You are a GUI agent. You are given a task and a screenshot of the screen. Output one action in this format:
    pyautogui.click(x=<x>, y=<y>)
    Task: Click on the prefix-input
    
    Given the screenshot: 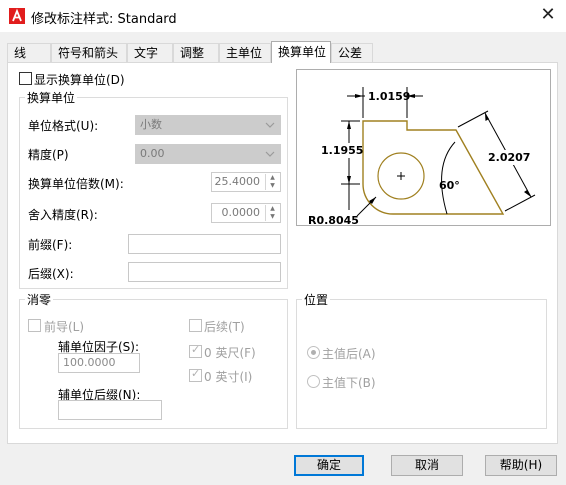 What is the action you would take?
    pyautogui.click(x=204, y=244)
    